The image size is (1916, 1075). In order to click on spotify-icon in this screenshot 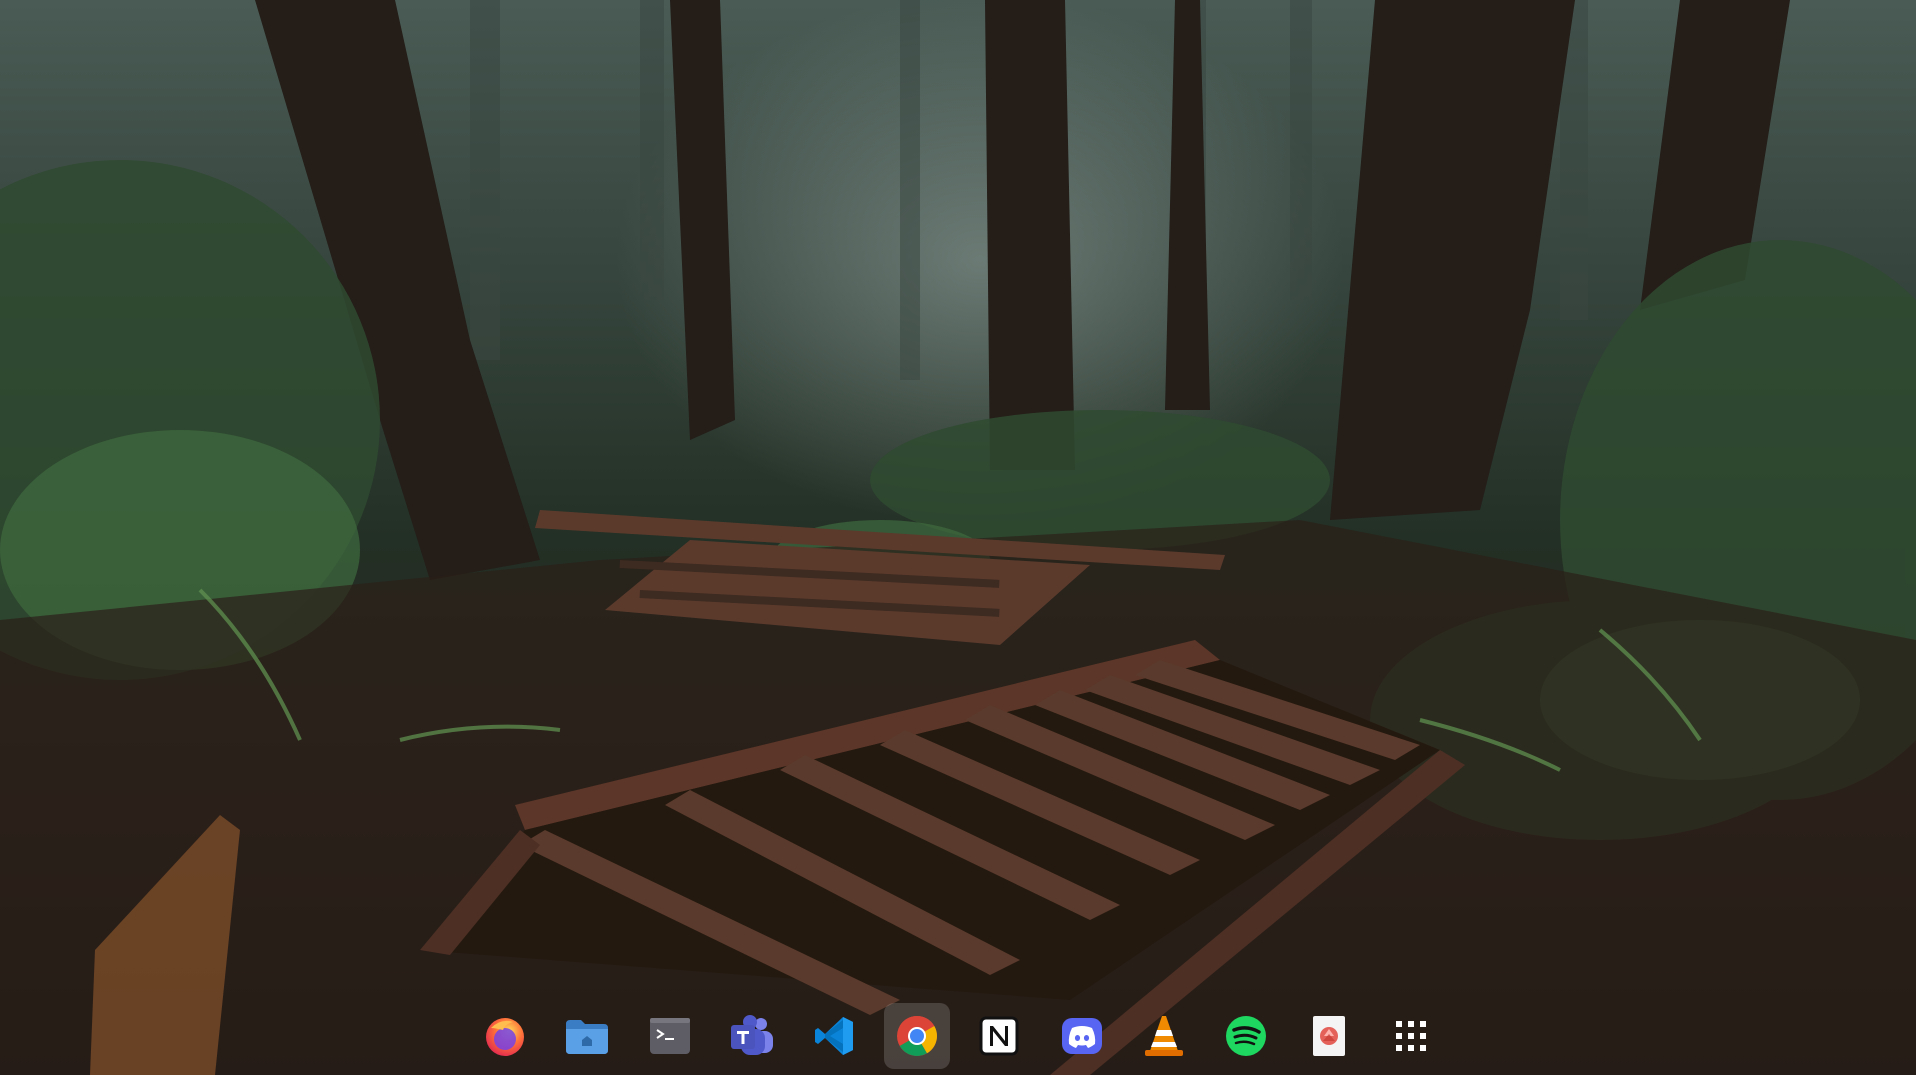, I will do `click(1246, 1036)`.